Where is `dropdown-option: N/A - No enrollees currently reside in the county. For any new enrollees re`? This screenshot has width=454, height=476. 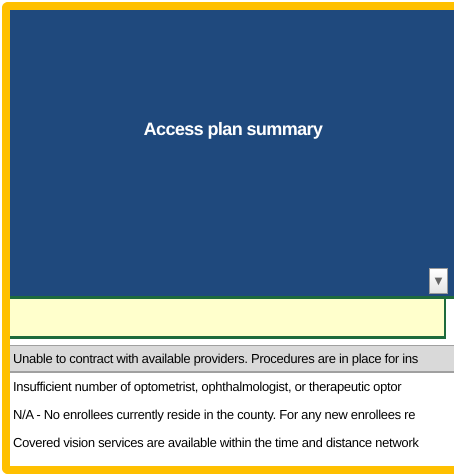
dropdown-option: N/A - No enrollees currently reside in the county. For any new enrollees re is located at coordinates (232, 415).